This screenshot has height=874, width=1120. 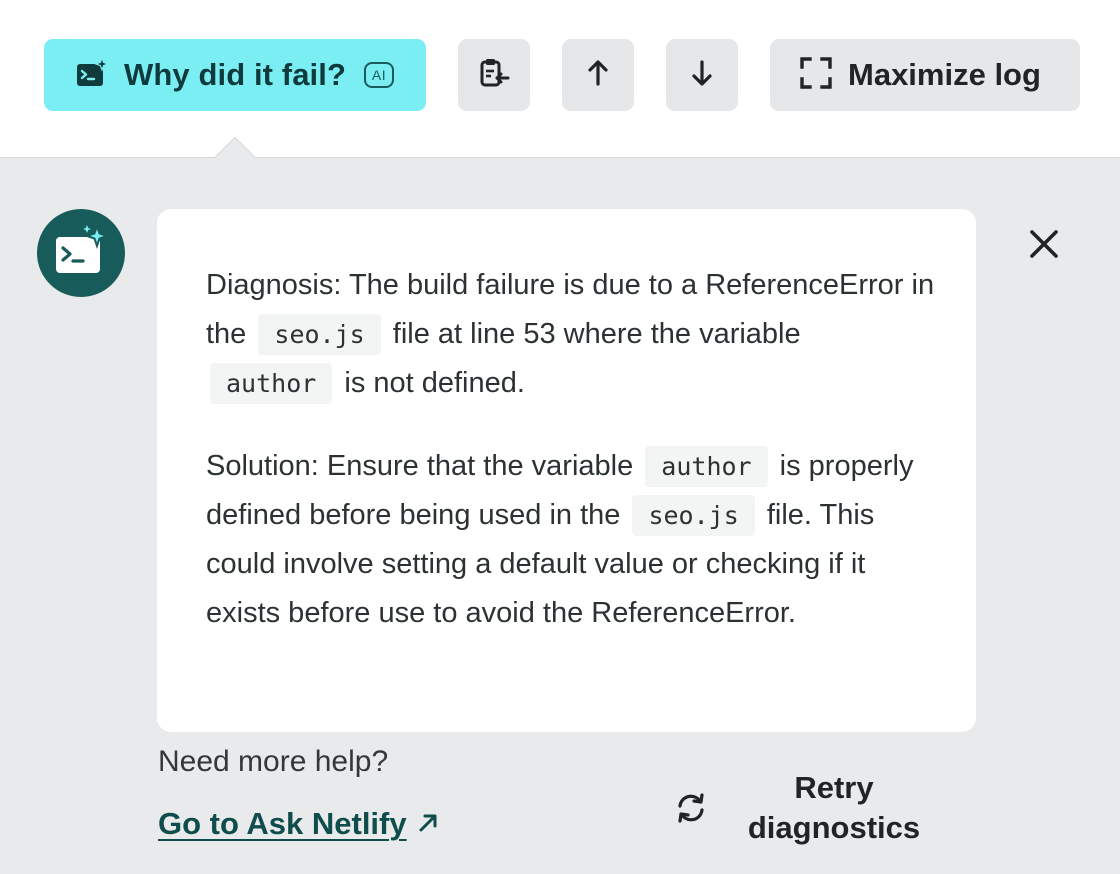 I want to click on solution-lead: Solution:, so click(x=262, y=466).